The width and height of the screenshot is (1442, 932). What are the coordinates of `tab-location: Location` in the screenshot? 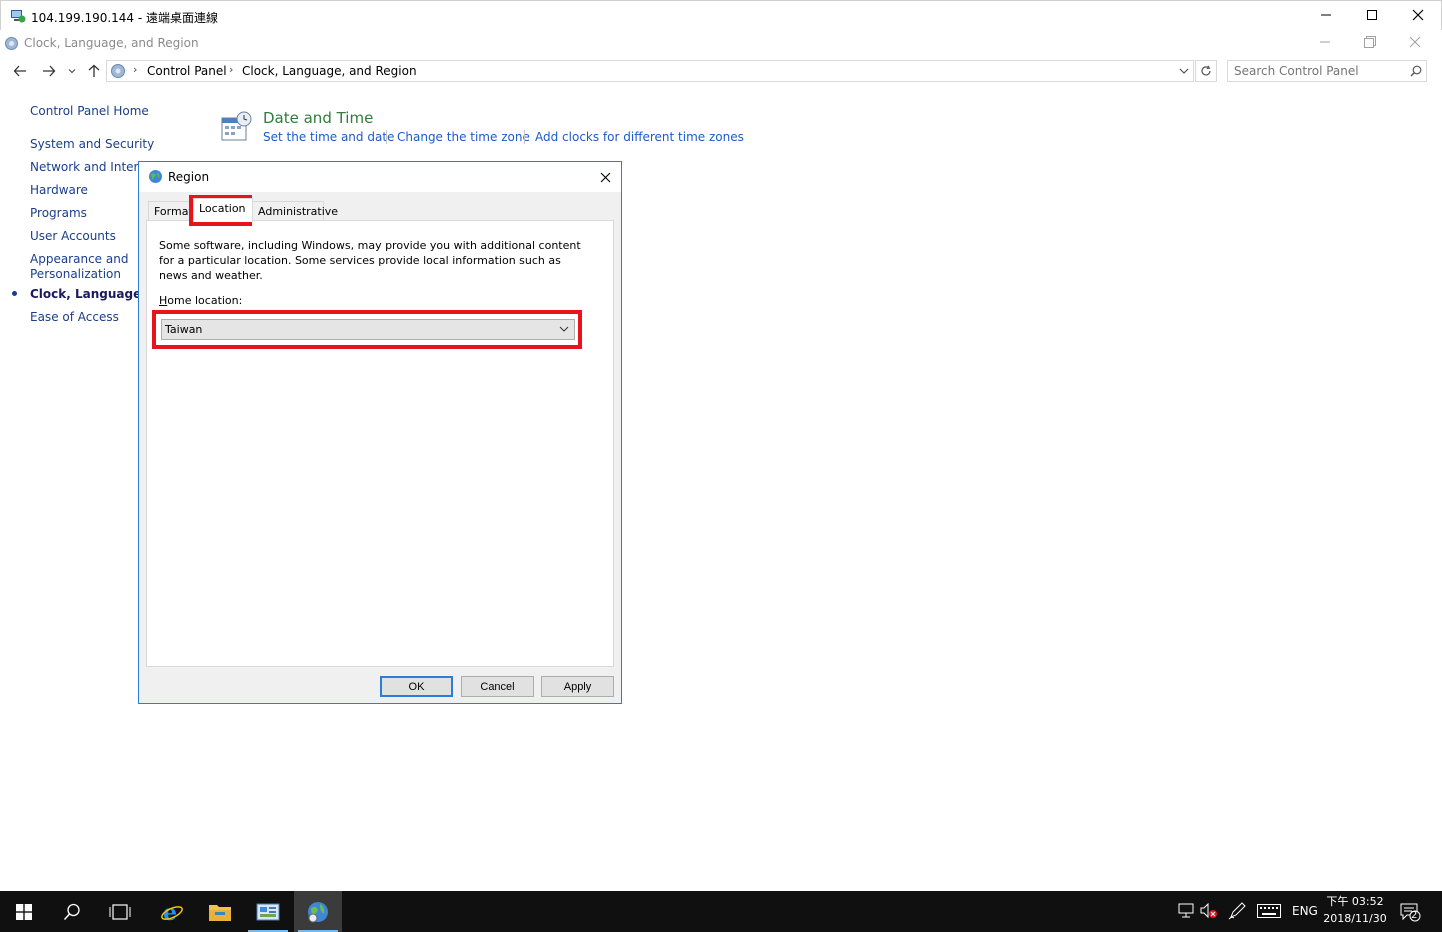 It's located at (223, 210).